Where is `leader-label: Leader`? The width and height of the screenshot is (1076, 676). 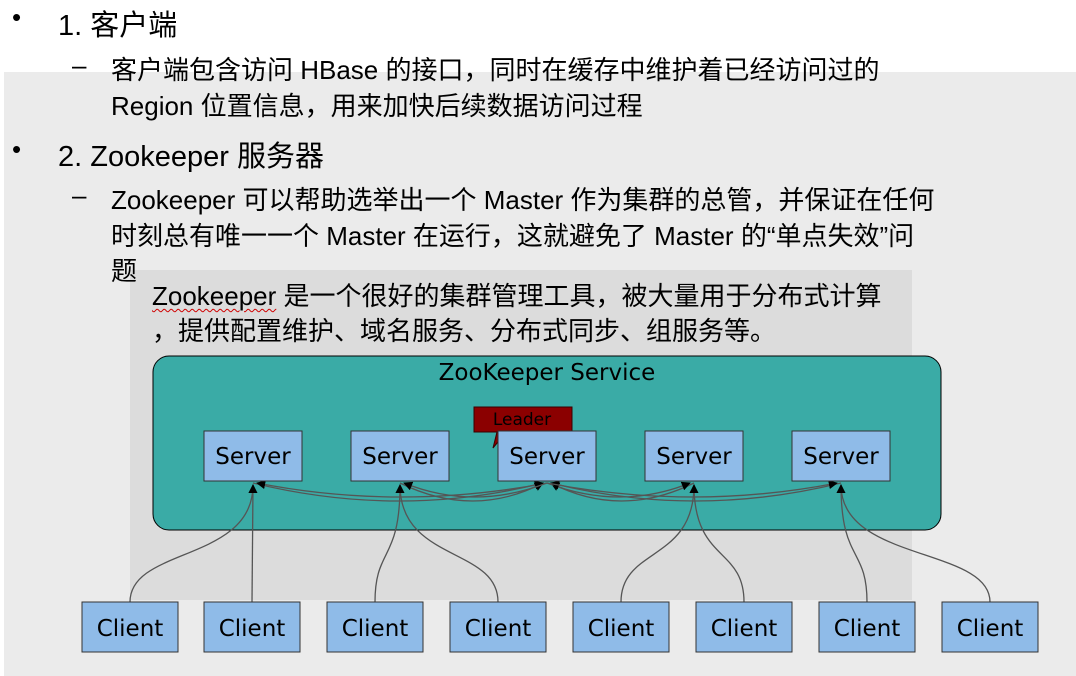
leader-label: Leader is located at coordinates (522, 420).